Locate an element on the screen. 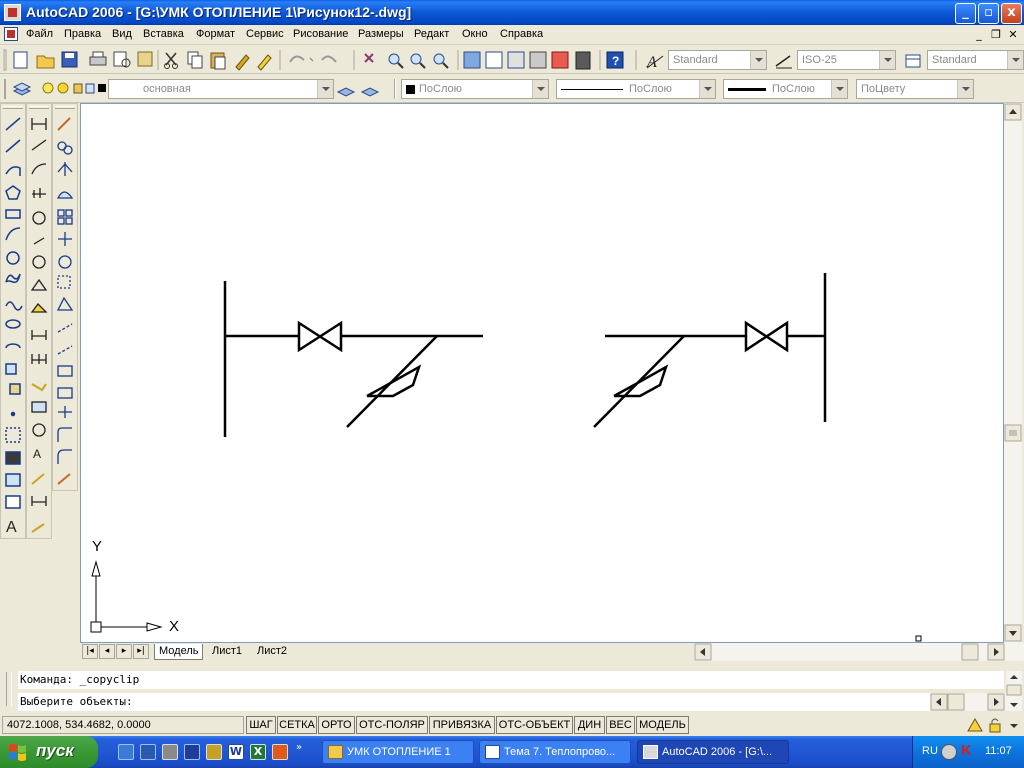 This screenshot has height=768, width=1024. menu-view: Вид is located at coordinates (122, 34).